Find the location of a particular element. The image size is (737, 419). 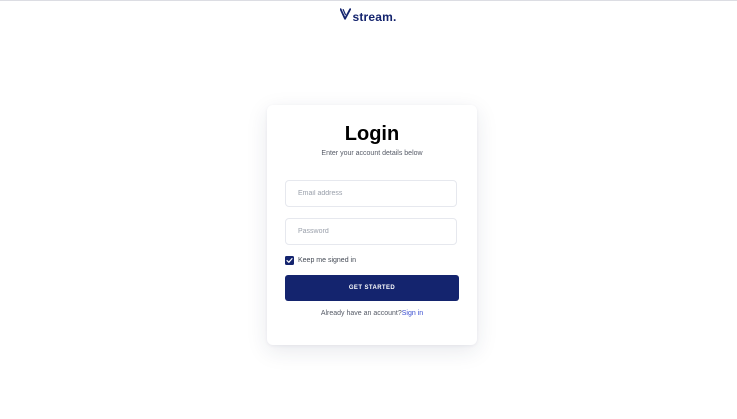

get-started-button: GET STARTED is located at coordinates (372, 288).